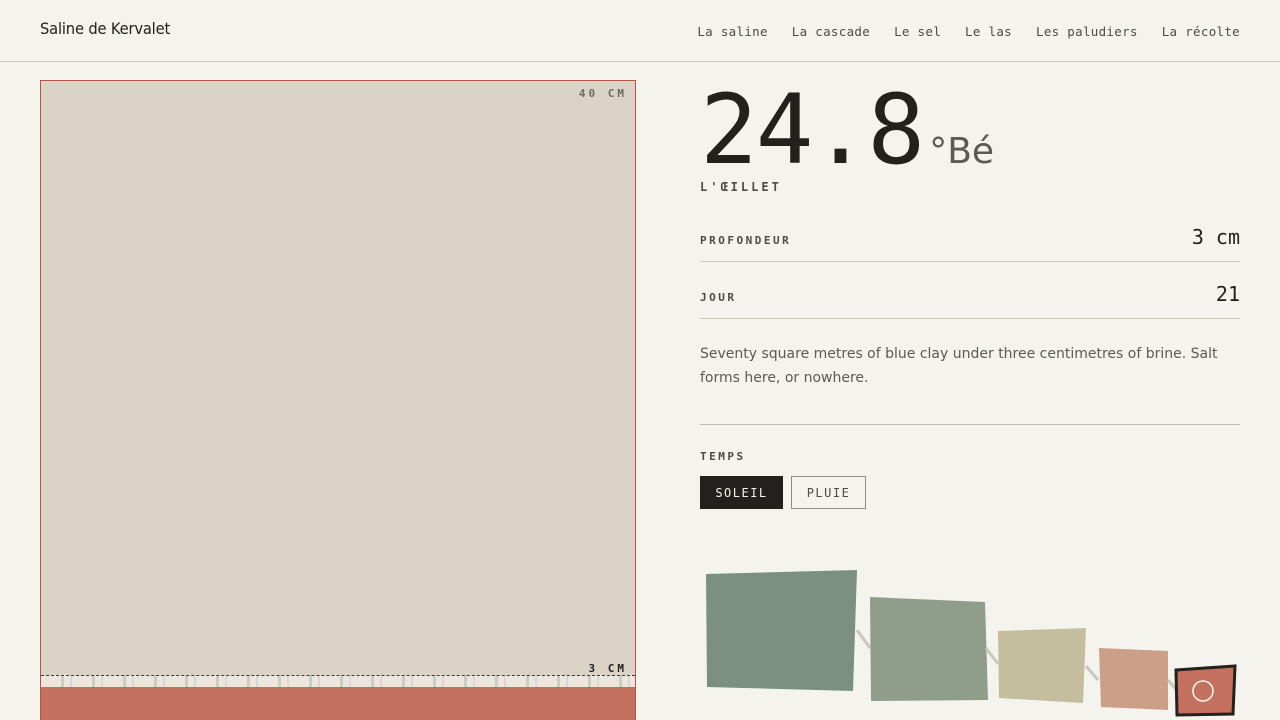 The width and height of the screenshot is (1280, 720). Describe the element at coordinates (962, 151) in the screenshot. I see `salinity-unit: °Bé` at that location.